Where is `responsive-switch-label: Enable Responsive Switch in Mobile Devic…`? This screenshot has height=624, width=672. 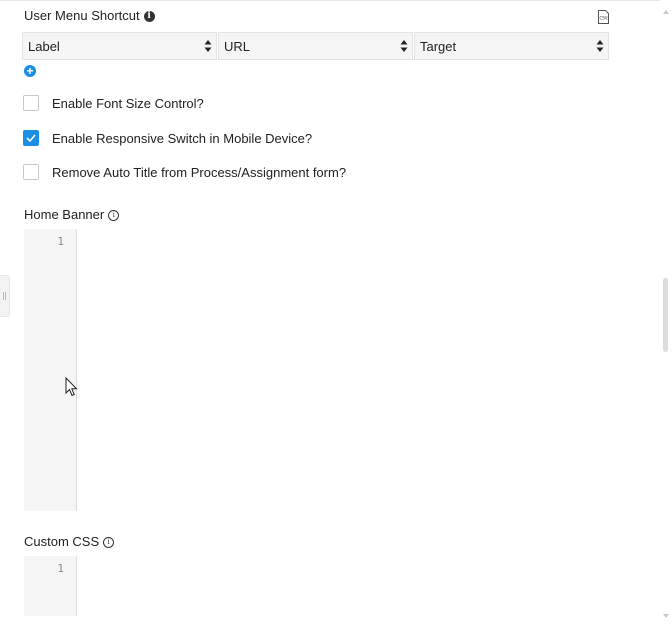
responsive-switch-label: Enable Responsive Switch in Mobile Devic… is located at coordinates (182, 138).